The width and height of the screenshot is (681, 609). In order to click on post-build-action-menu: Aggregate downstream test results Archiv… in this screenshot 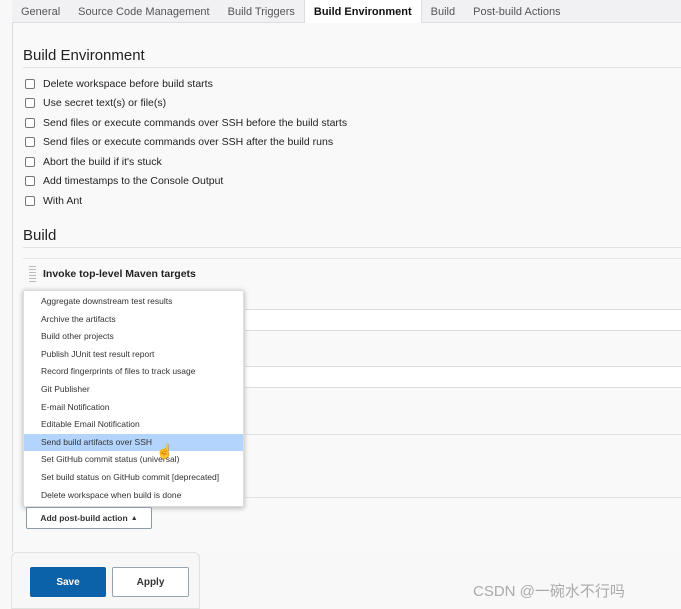, I will do `click(133, 398)`.